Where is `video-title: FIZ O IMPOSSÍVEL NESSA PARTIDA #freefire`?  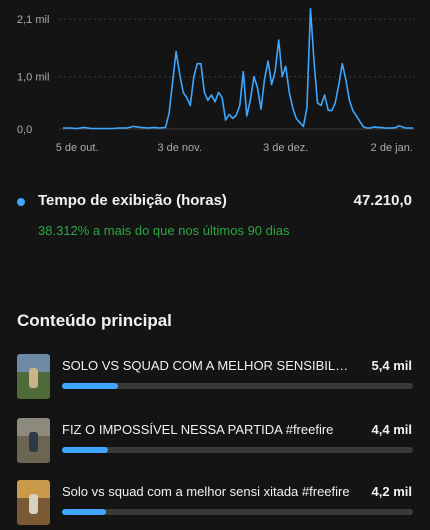 video-title: FIZ O IMPOSSÍVEL NESSA PARTIDA #freefire is located at coordinates (198, 429).